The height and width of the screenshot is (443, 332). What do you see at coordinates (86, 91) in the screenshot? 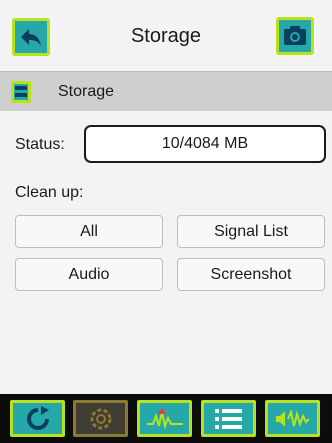
I see `section-label: Storage` at bounding box center [86, 91].